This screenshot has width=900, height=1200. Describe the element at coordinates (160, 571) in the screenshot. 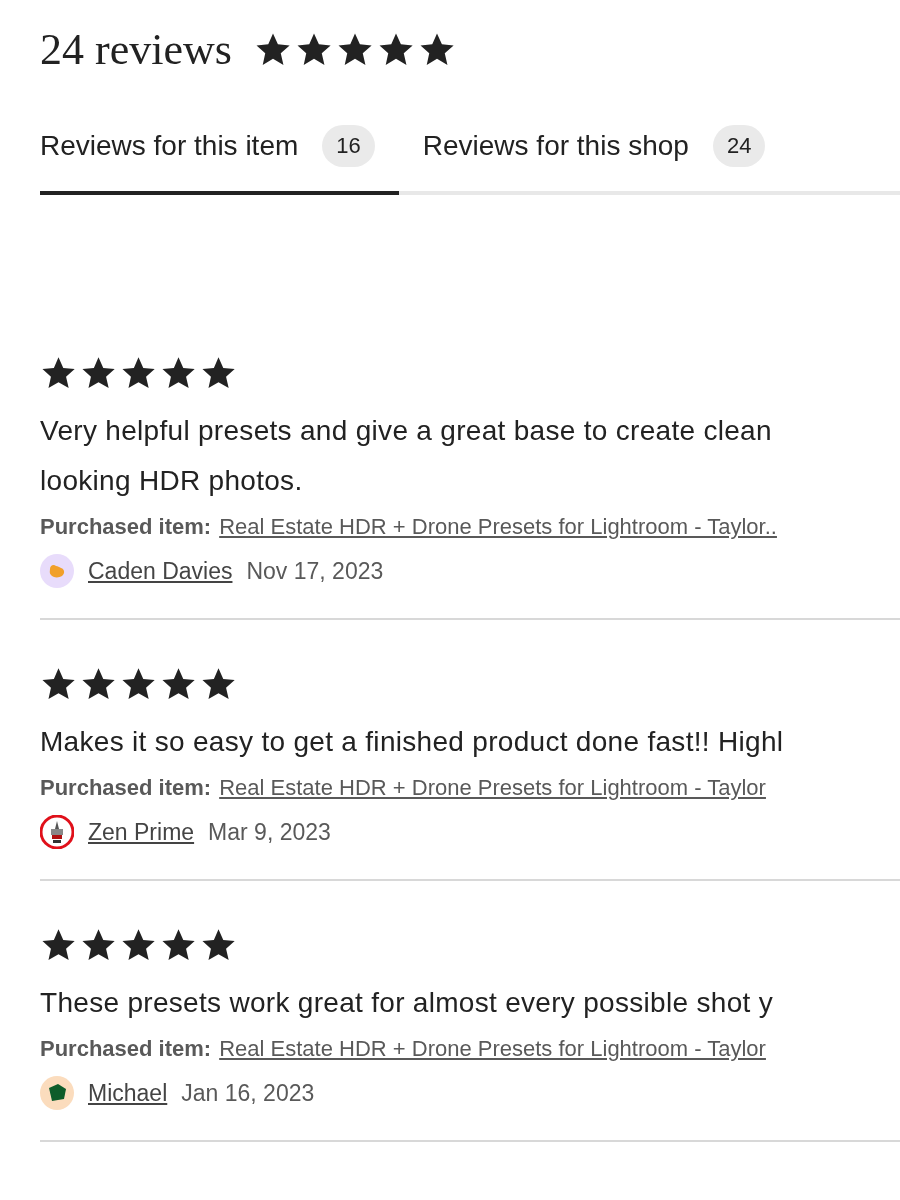

I see `author-link: Caden Davies` at that location.